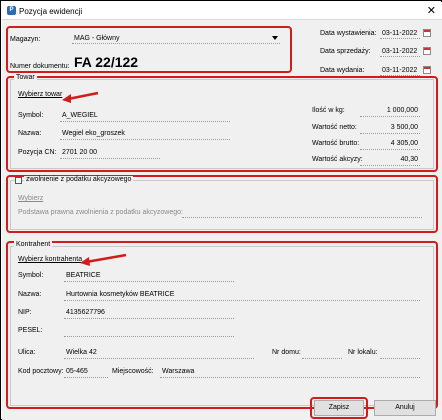 The width and height of the screenshot is (442, 420). What do you see at coordinates (41, 371) in the screenshot?
I see `kod-label: Kod pocztowy:` at bounding box center [41, 371].